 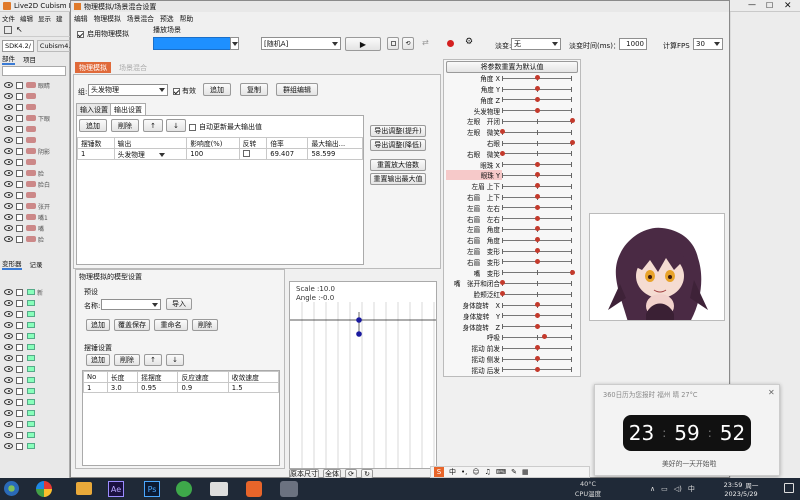 I want to click on window-maximize-icon: ☐, so click(x=769, y=5).